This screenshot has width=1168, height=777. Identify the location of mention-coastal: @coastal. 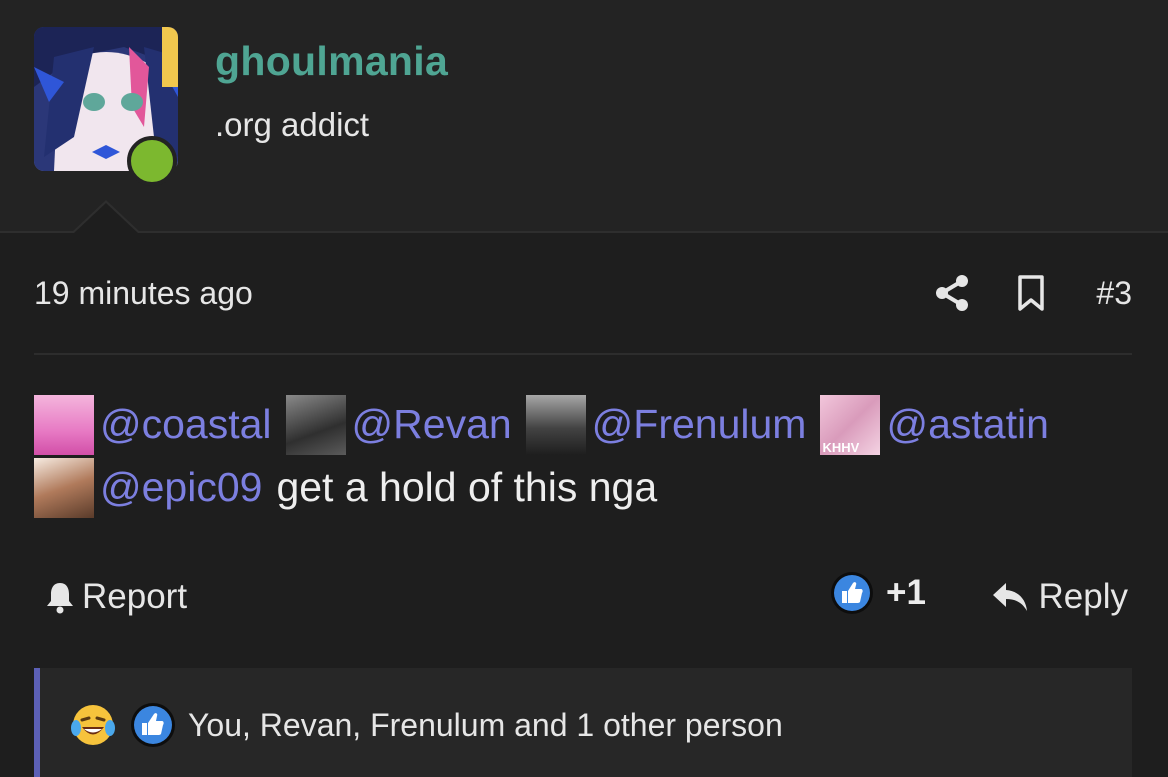
(186, 424).